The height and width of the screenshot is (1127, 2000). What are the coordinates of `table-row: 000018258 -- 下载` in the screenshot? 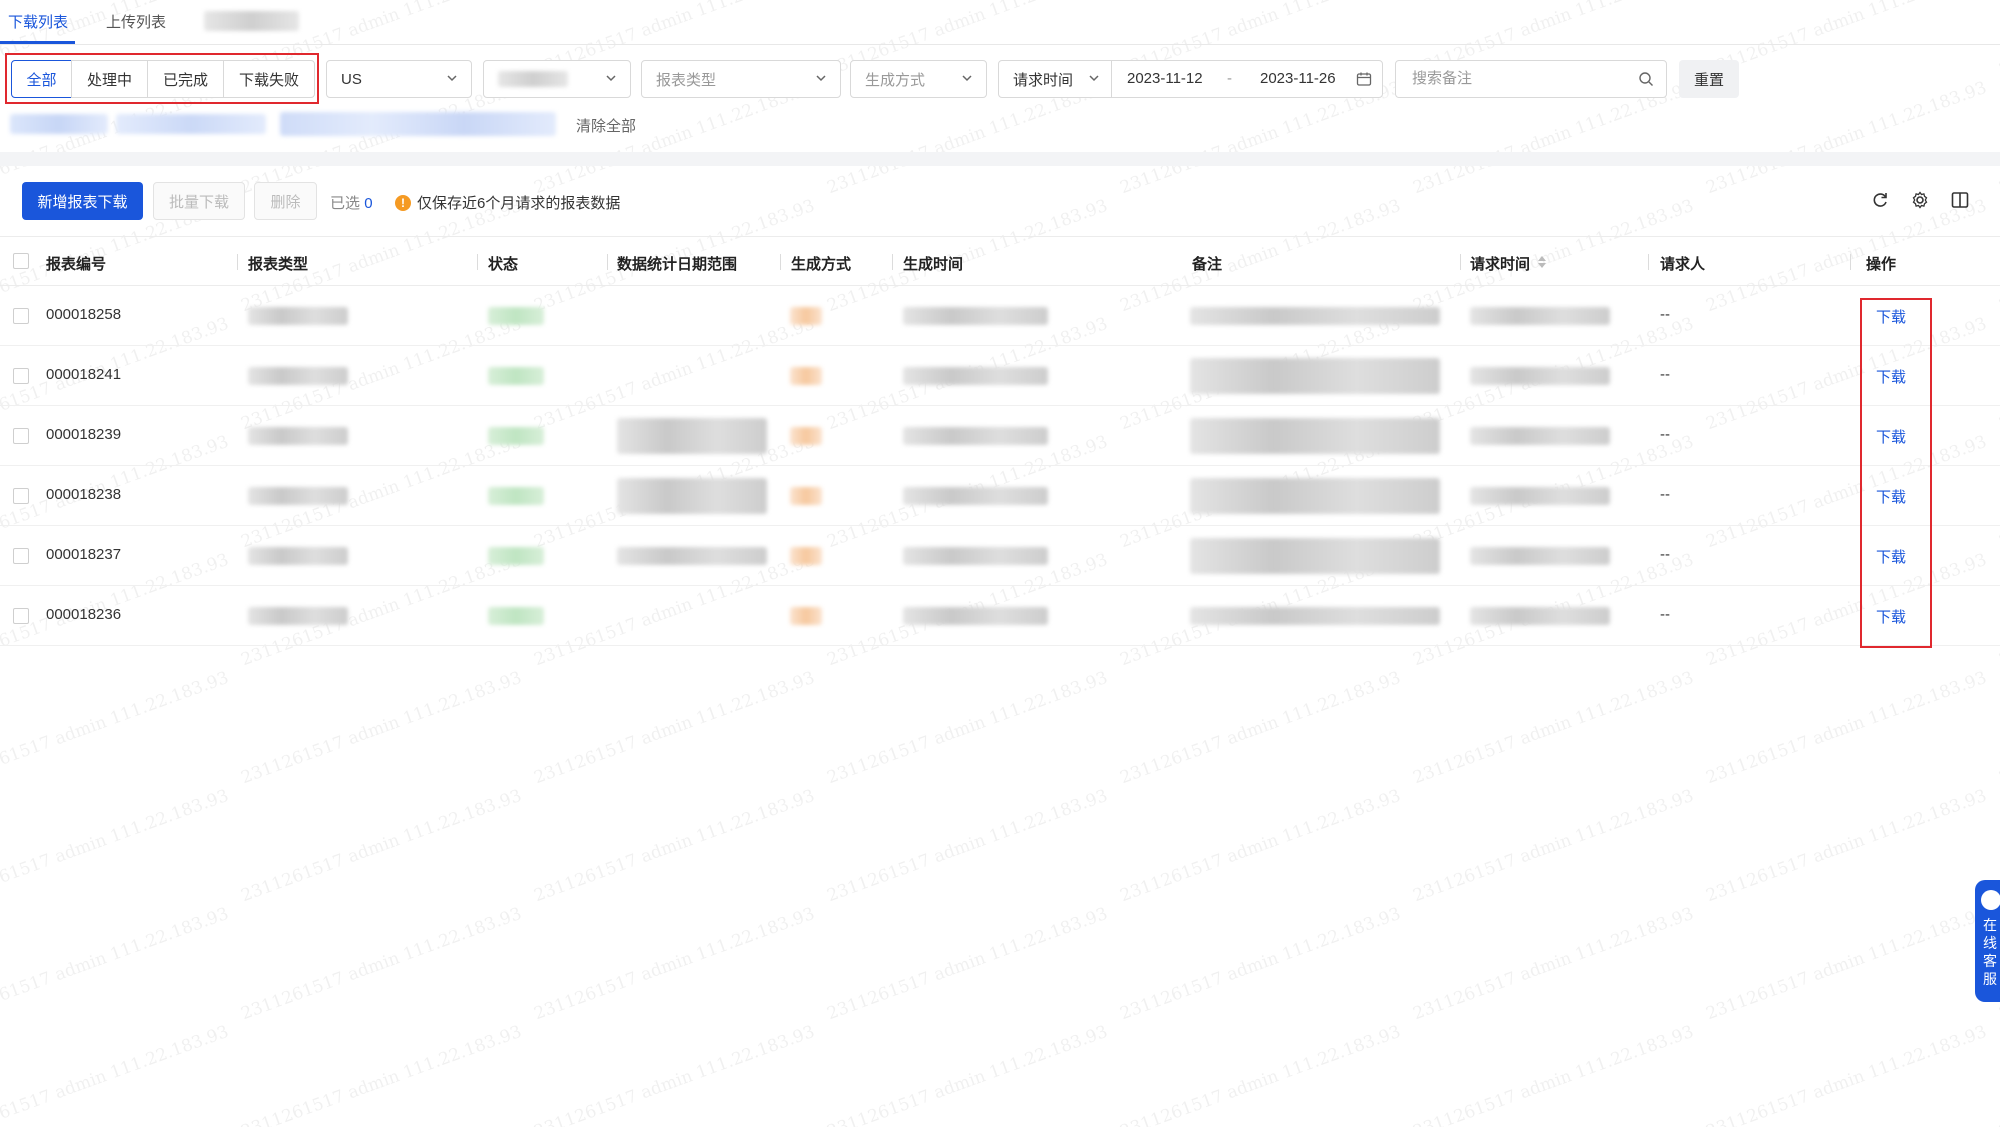 It's located at (1000, 316).